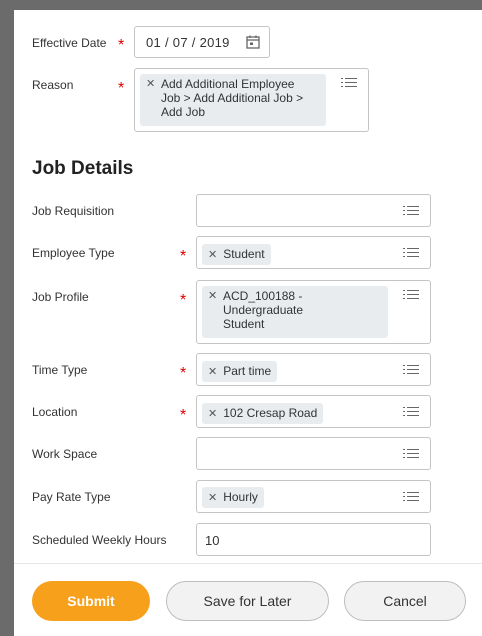  I want to click on reason-line: Add Job, so click(183, 112).